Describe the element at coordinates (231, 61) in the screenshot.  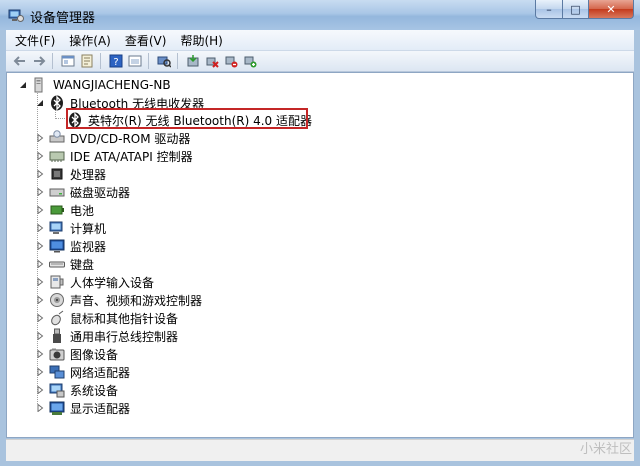
I see `disable-device-icon` at that location.